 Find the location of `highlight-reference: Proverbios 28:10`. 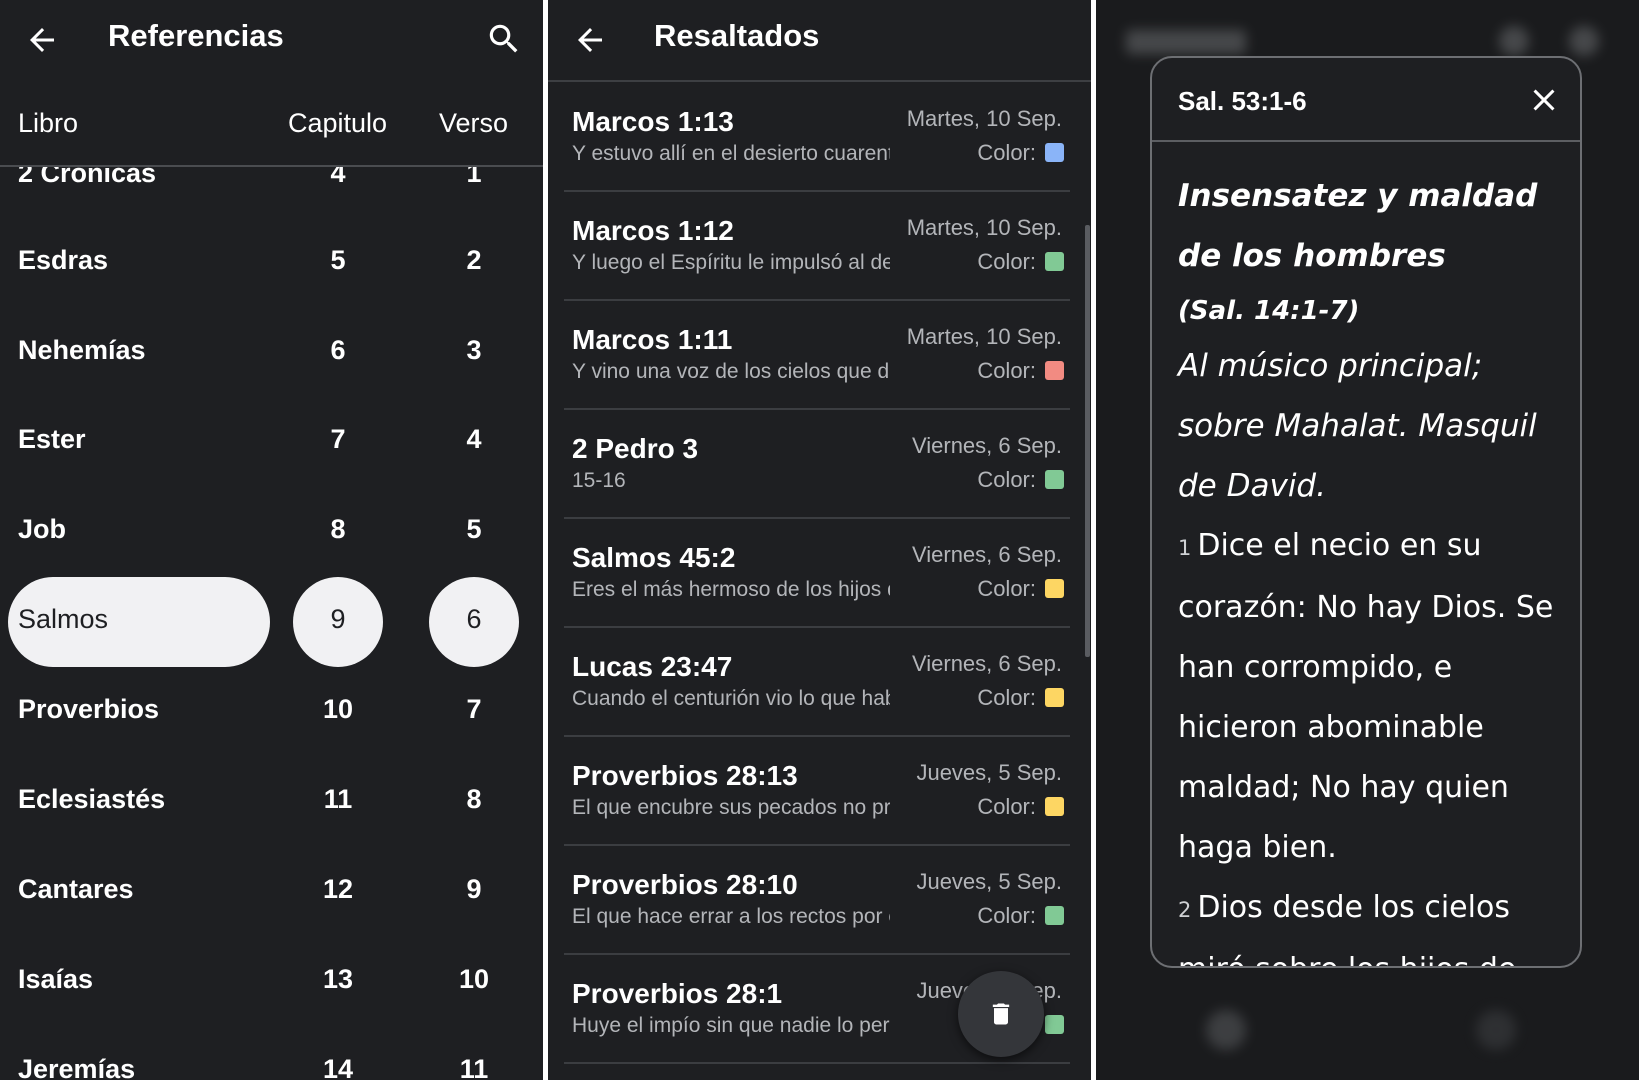

highlight-reference: Proverbios 28:10 is located at coordinates (685, 884).